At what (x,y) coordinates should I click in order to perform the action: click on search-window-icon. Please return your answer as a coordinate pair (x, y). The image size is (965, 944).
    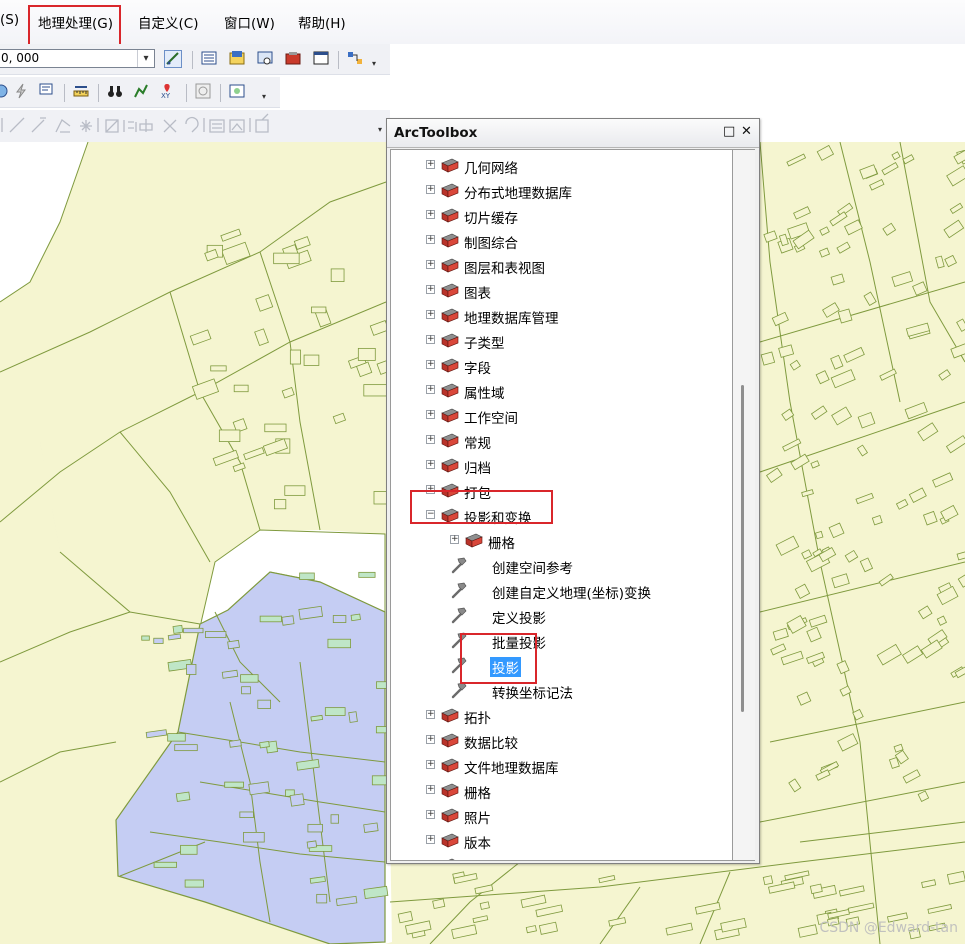
    Looking at the image, I should click on (265, 59).